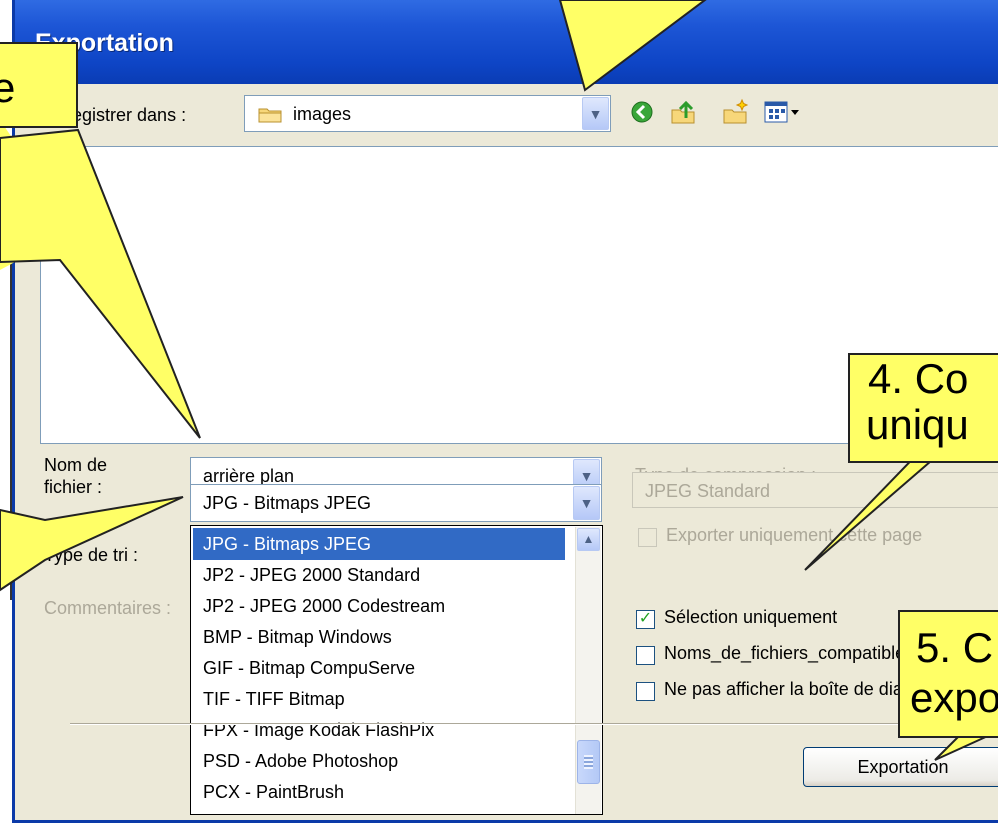  Describe the element at coordinates (92, 544) in the screenshot. I see `callout-pointer-filetype` at that location.